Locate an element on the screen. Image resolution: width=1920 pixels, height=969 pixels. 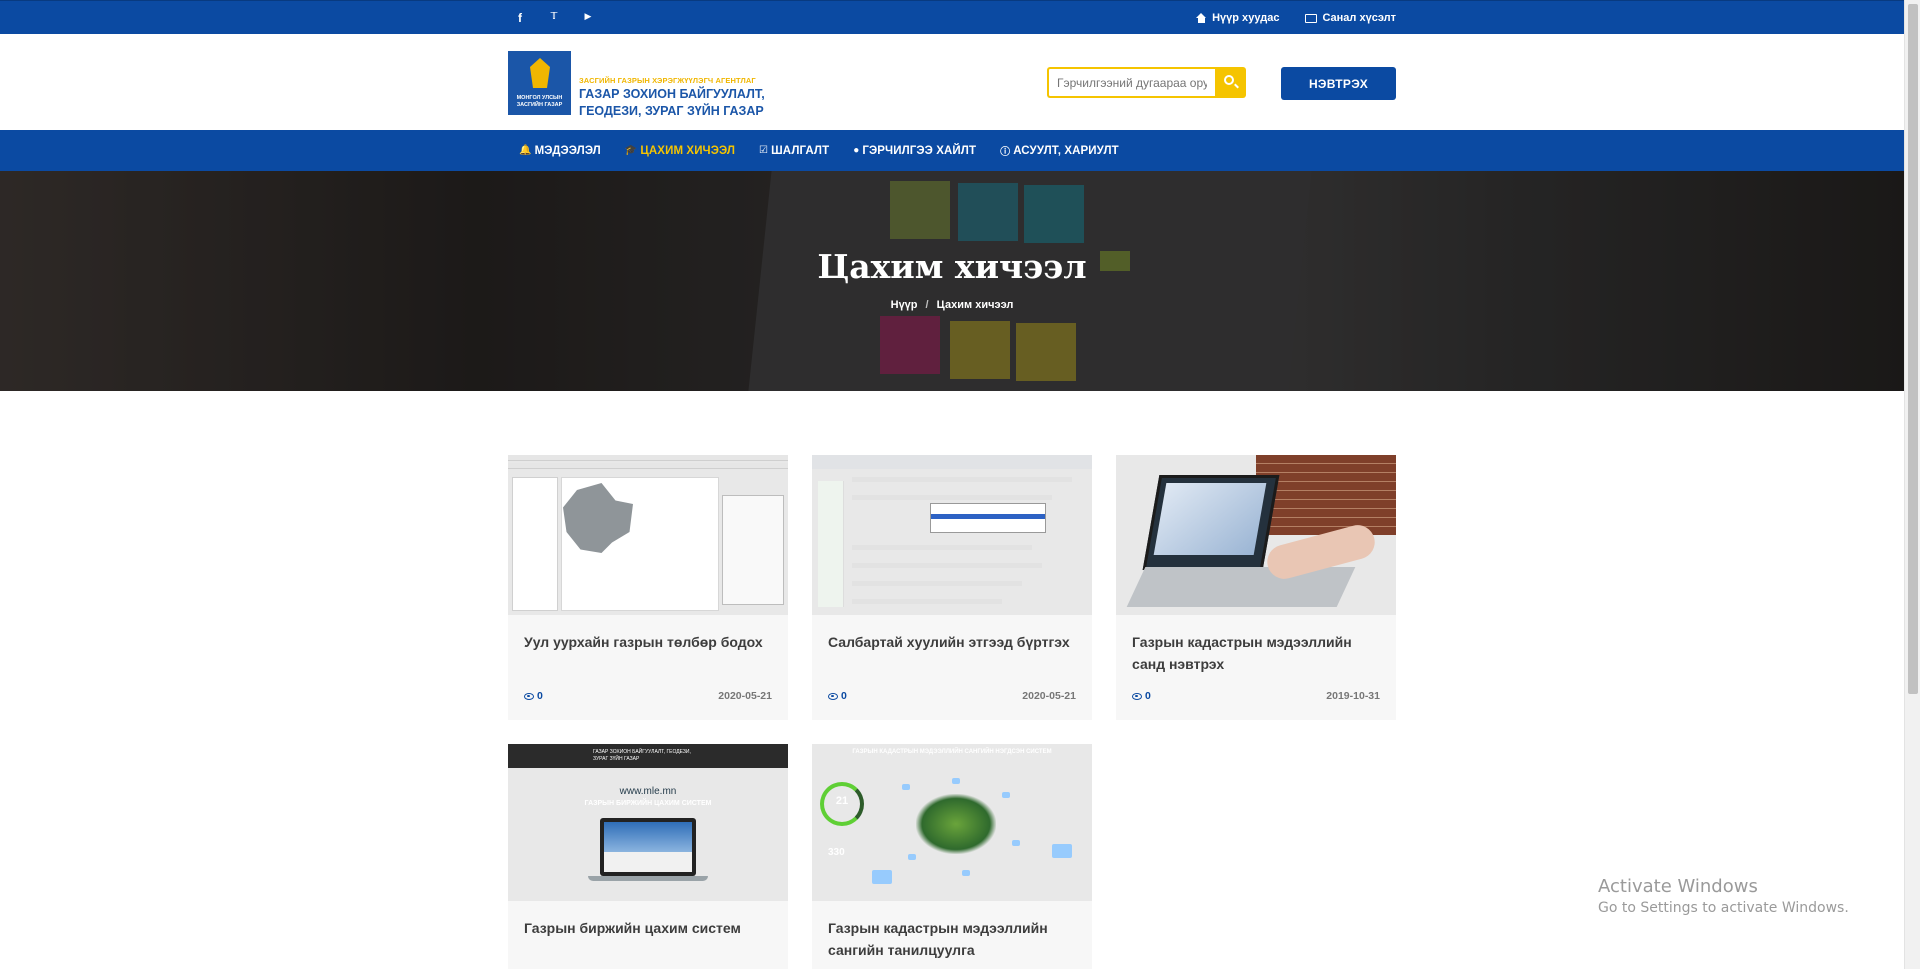
thumb-counter: 330 is located at coordinates (836, 852).